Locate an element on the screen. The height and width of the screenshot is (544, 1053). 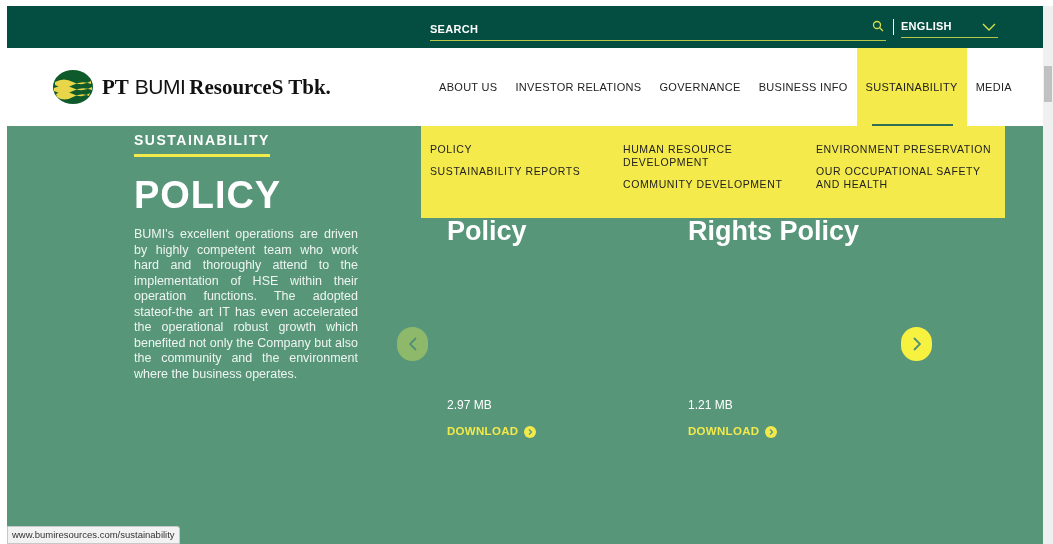
submenu-link: HUMAN RESOURCE DEVELOPMENT is located at coordinates (713, 156).